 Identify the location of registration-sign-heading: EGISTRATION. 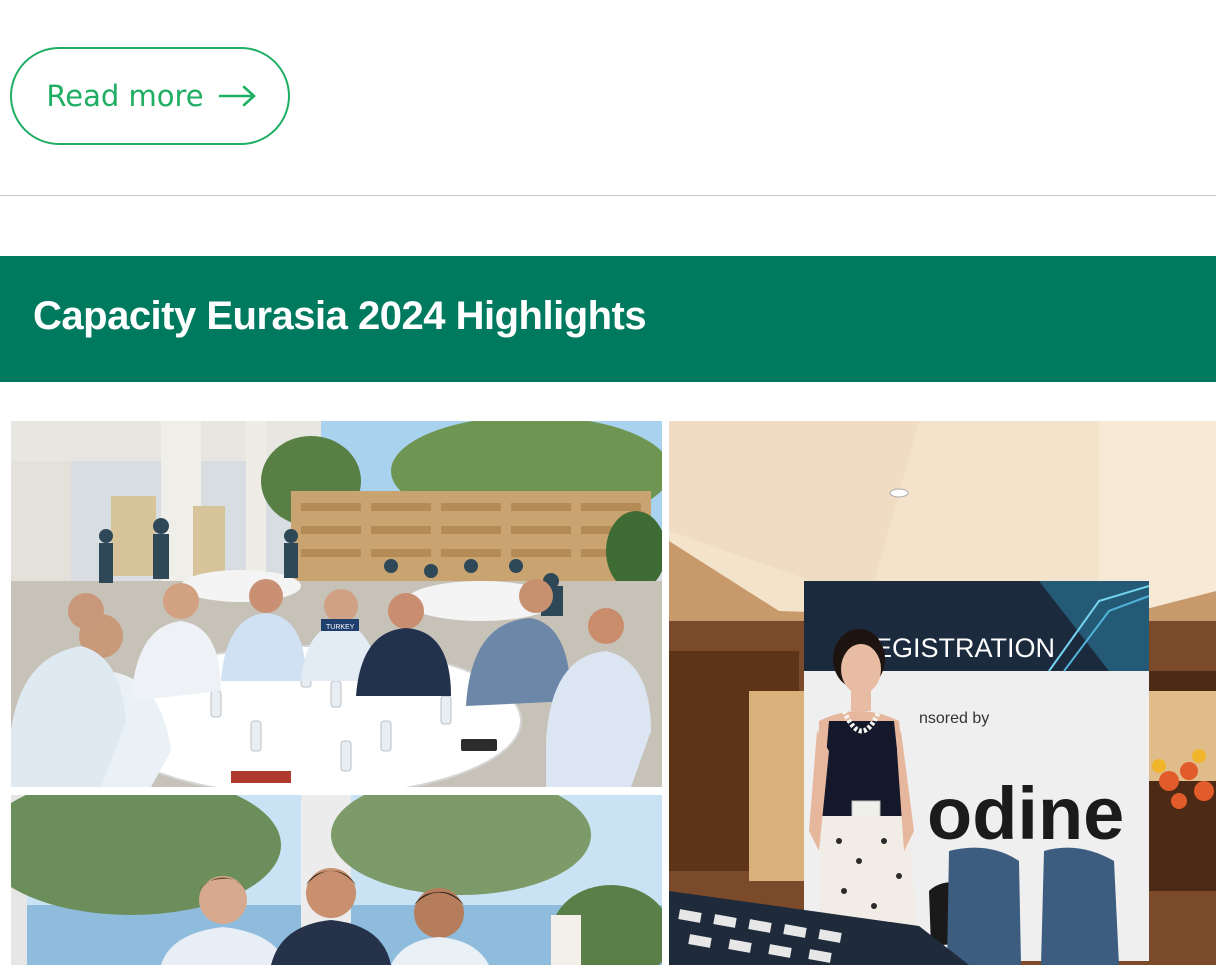
(964, 648).